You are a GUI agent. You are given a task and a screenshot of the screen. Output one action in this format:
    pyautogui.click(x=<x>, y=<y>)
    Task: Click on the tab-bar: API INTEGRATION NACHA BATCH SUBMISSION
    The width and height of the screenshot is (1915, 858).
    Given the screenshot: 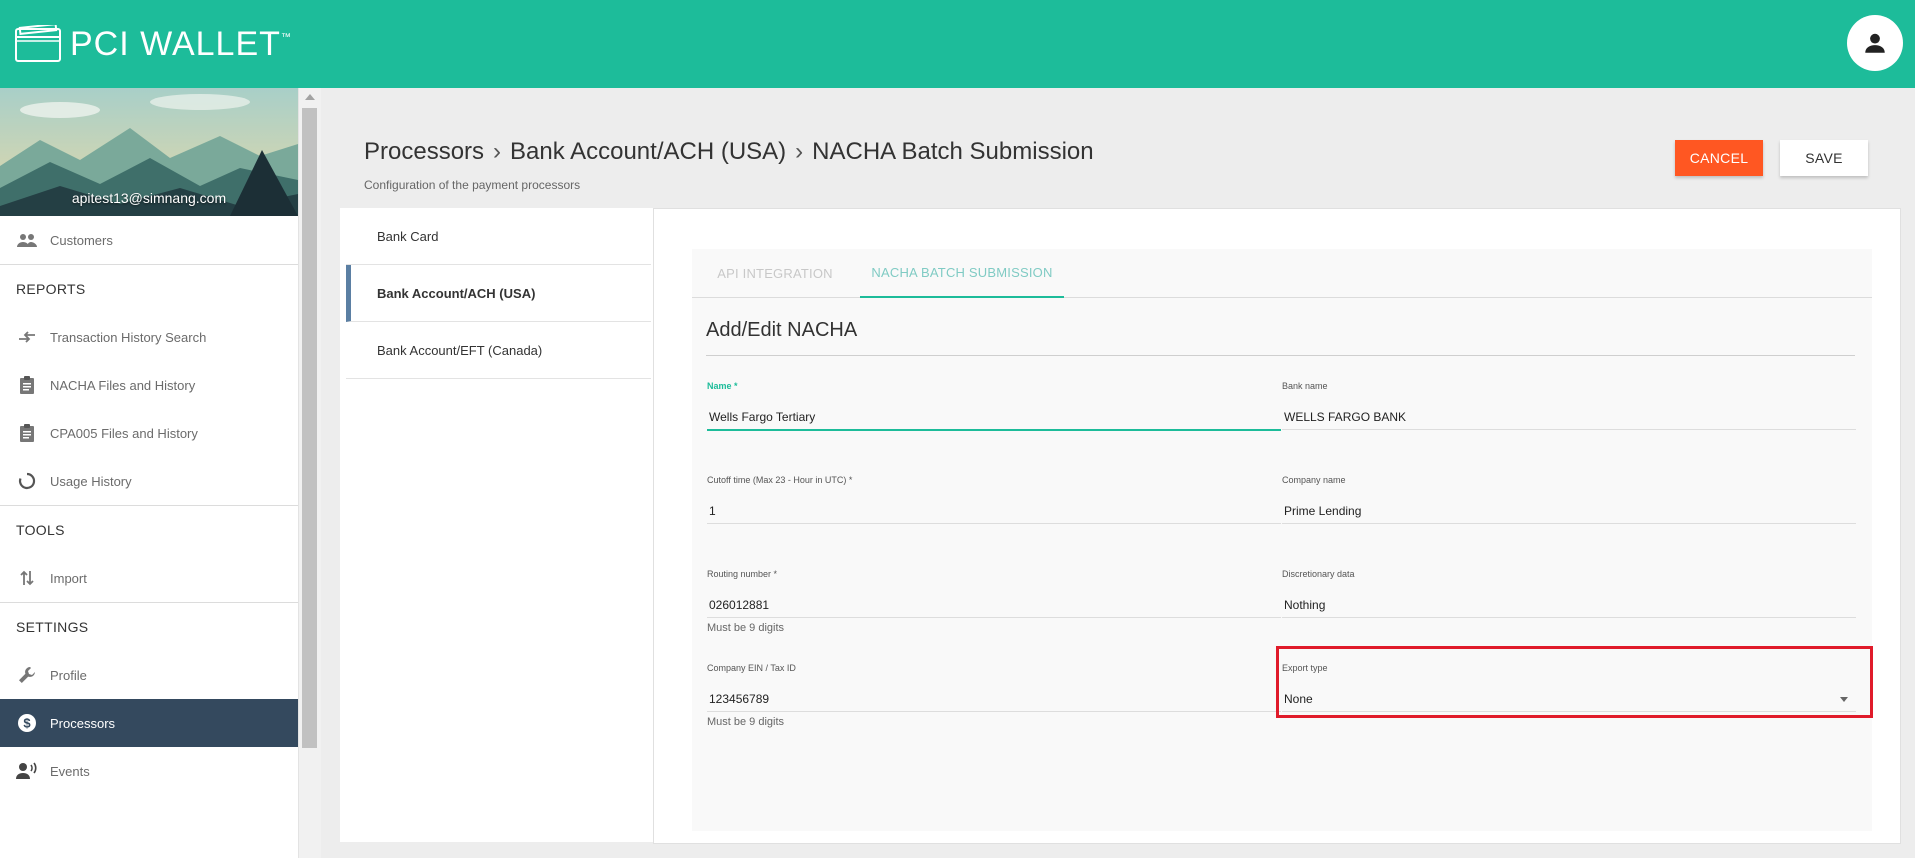 What is the action you would take?
    pyautogui.click(x=1282, y=273)
    